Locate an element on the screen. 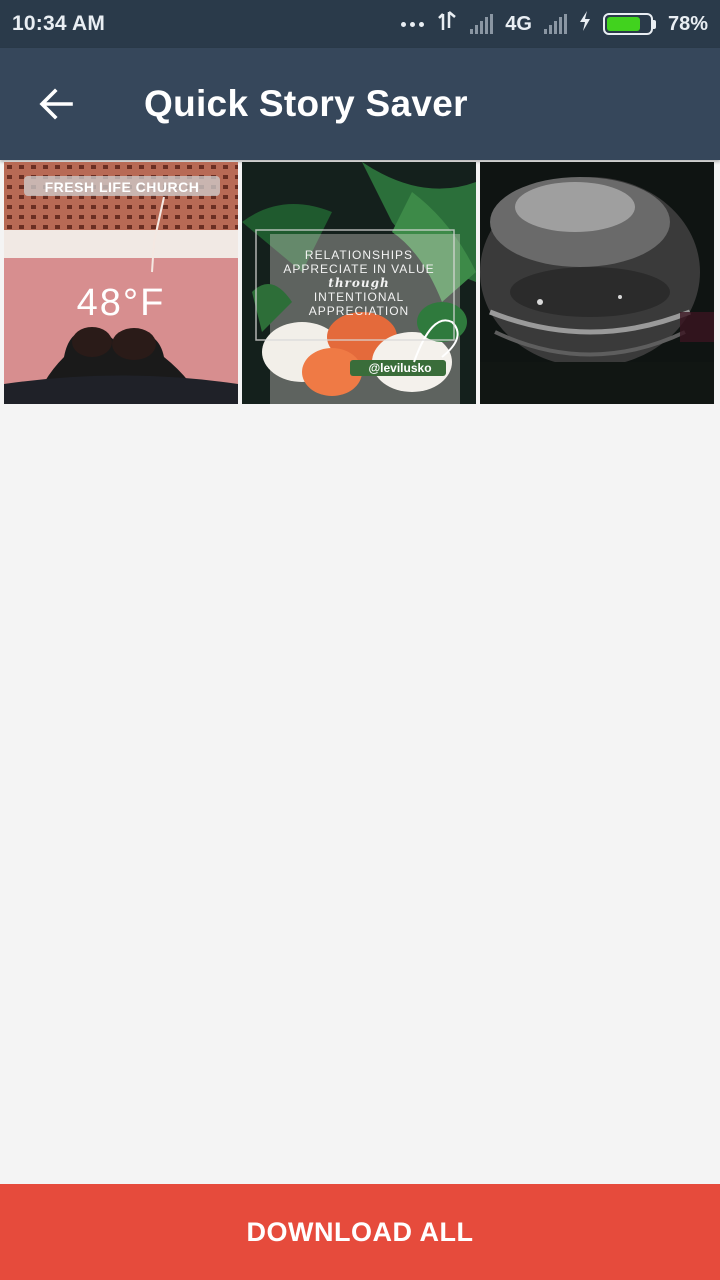 The height and width of the screenshot is (1280, 720). app-bar: Quick Story Saver is located at coordinates (360, 104).